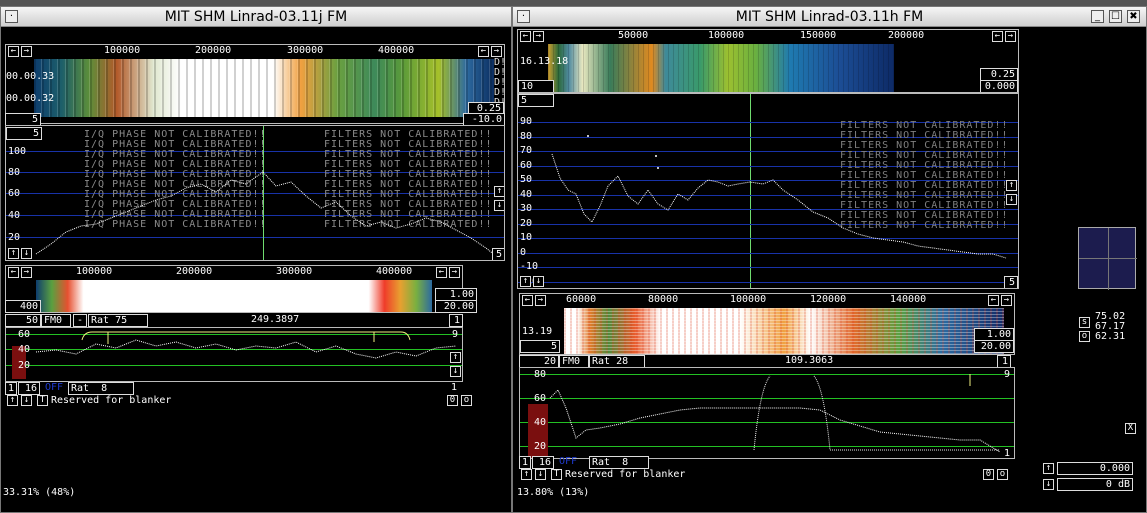 The height and width of the screenshot is (513, 1147). Describe the element at coordinates (1084, 336) in the screenshot. I see `s-meter-o-button: o` at that location.